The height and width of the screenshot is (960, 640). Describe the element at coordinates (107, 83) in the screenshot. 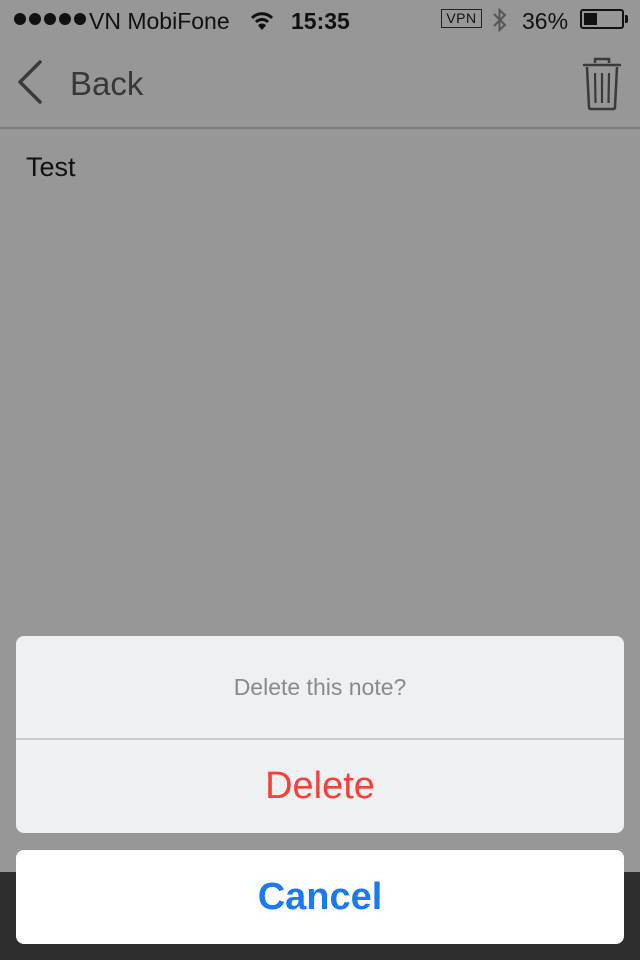

I see `back-label: Back` at that location.